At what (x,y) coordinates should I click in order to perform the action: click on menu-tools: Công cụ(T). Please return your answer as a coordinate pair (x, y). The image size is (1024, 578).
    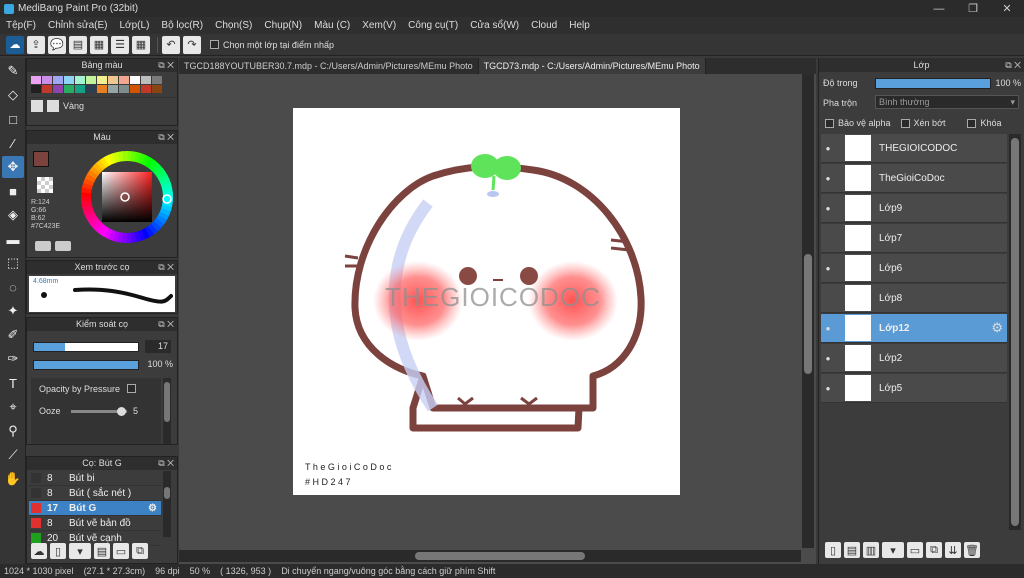
    Looking at the image, I should click on (433, 25).